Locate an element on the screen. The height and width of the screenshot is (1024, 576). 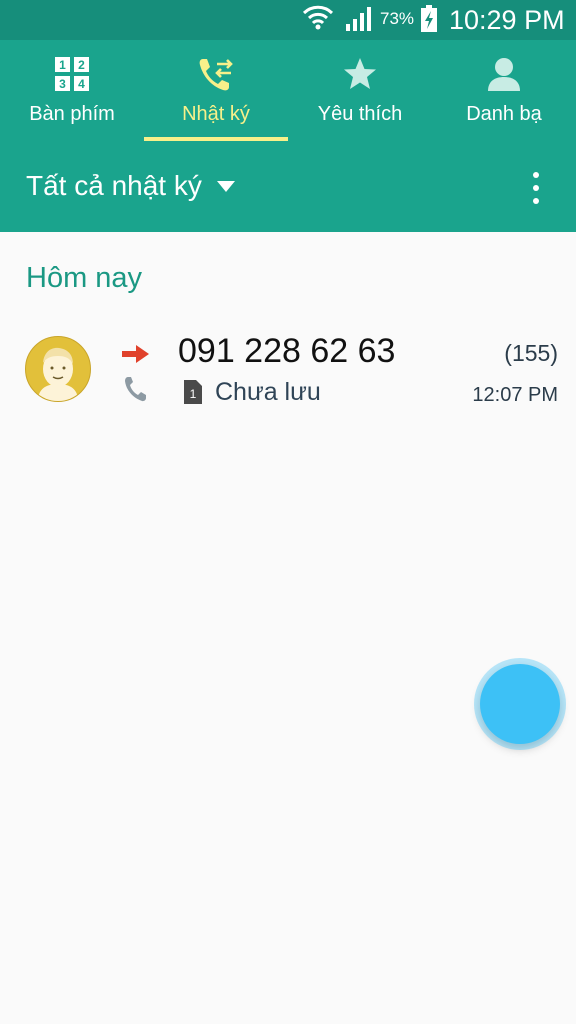
contact-icon is located at coordinates (504, 74).